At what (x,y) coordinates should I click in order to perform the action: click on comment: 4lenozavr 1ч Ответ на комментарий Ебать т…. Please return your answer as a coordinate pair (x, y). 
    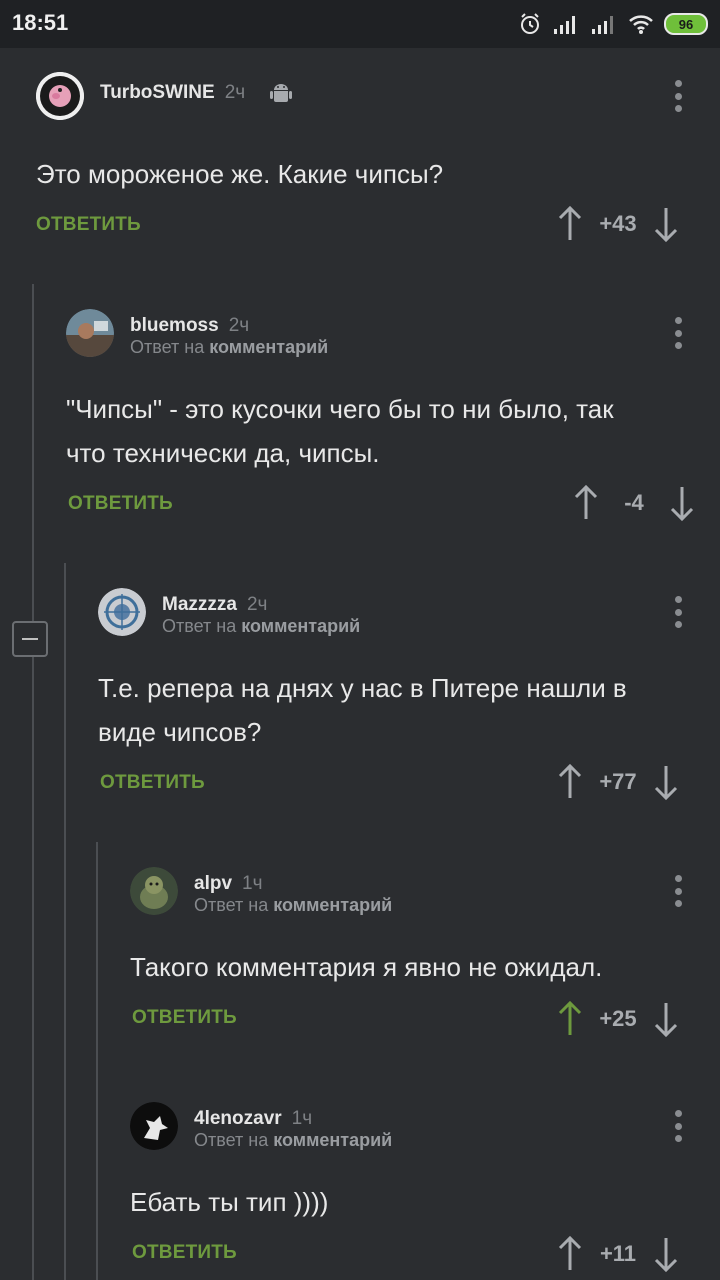
    Looking at the image, I should click on (419, 1191).